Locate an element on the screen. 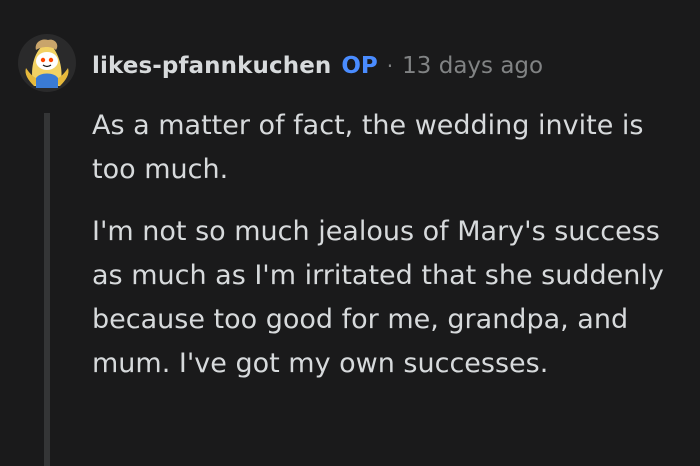  op-badge: OP is located at coordinates (359, 66).